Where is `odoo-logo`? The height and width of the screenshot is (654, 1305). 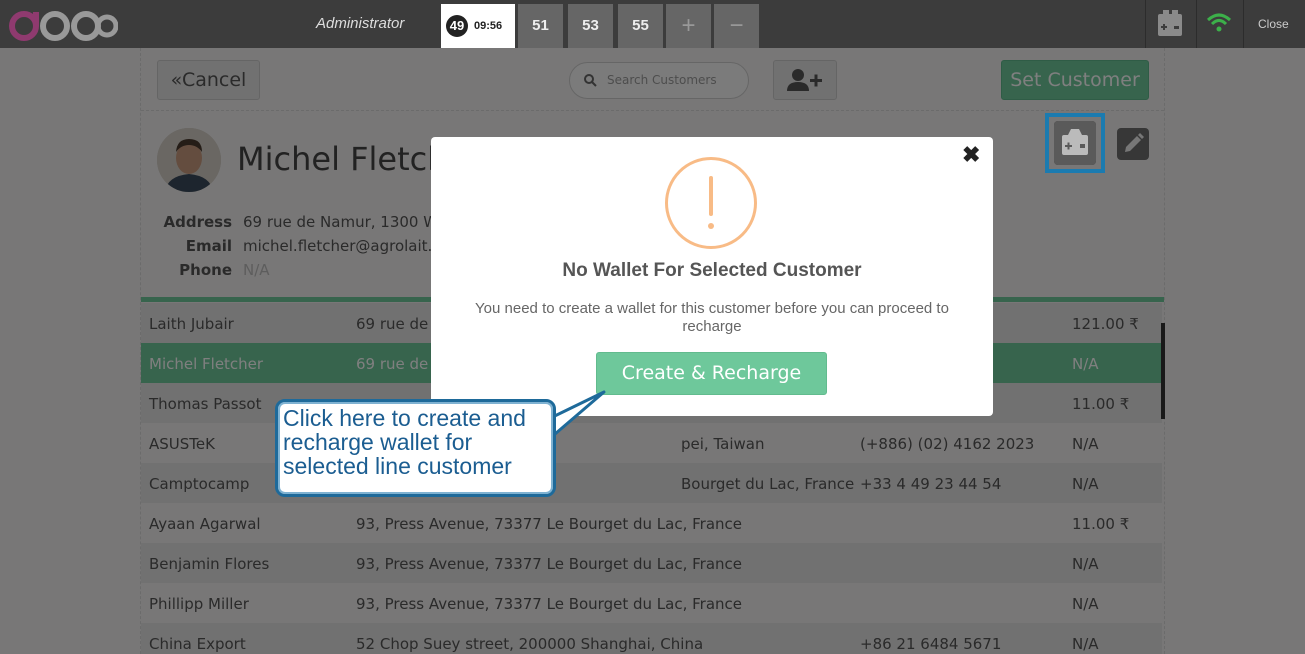 odoo-logo is located at coordinates (62, 24).